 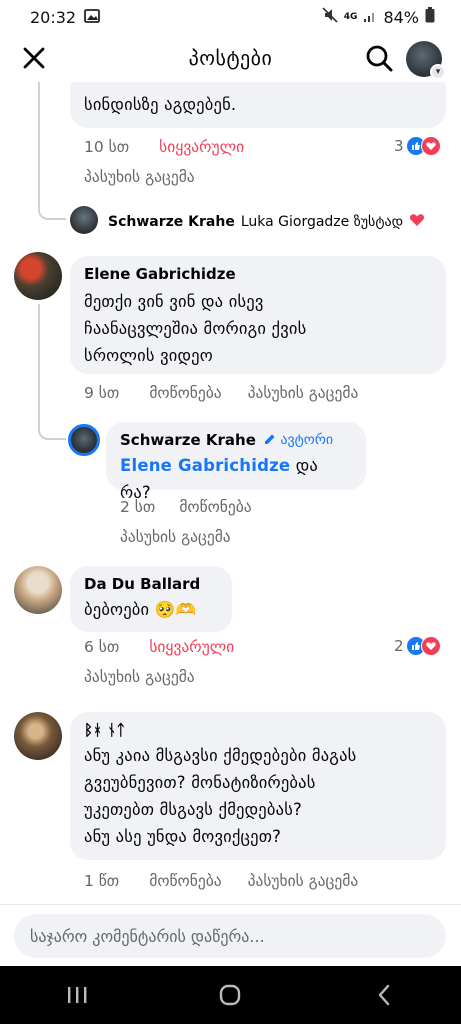 What do you see at coordinates (307, 440) in the screenshot?
I see `author-badge-label: ავტორი` at bounding box center [307, 440].